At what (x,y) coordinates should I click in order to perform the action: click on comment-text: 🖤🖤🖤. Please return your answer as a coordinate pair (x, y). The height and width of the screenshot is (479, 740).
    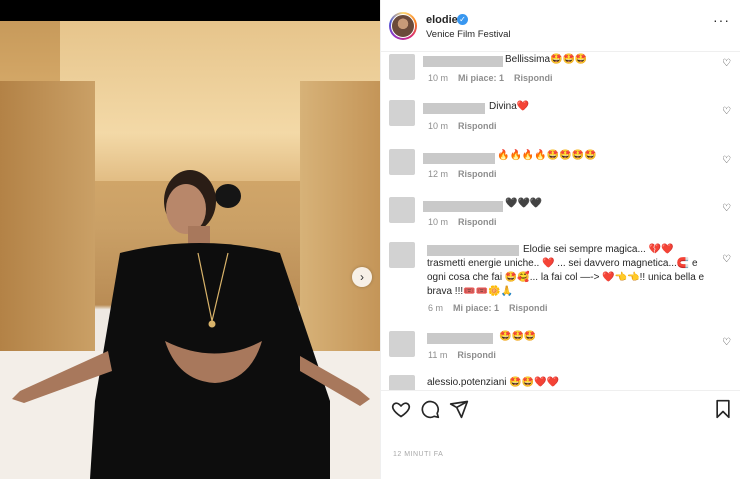
    Looking at the image, I should click on (524, 203).